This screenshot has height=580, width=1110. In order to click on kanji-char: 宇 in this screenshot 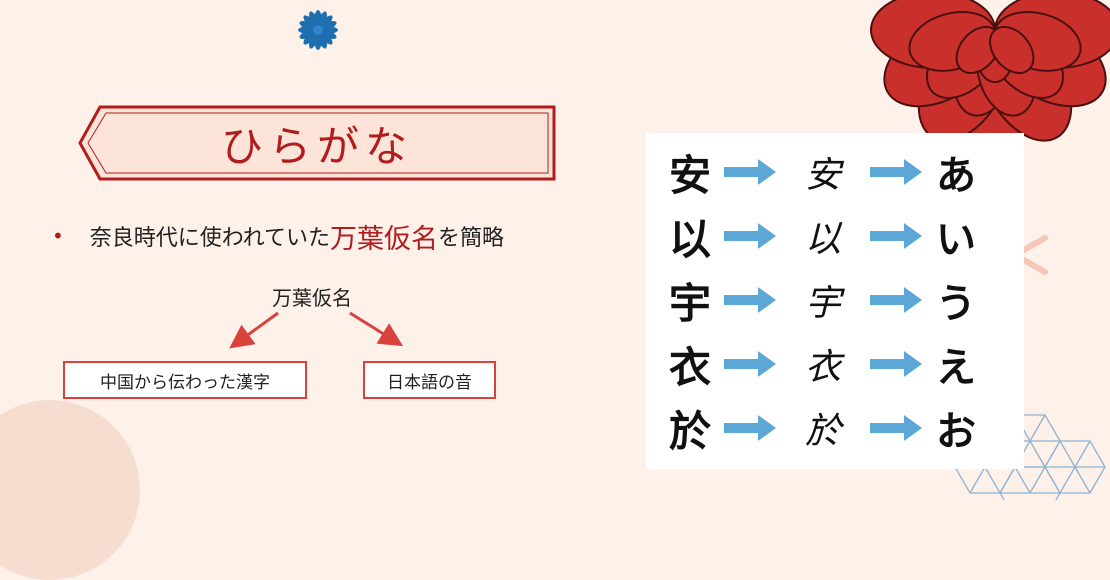, I will do `click(689, 303)`.